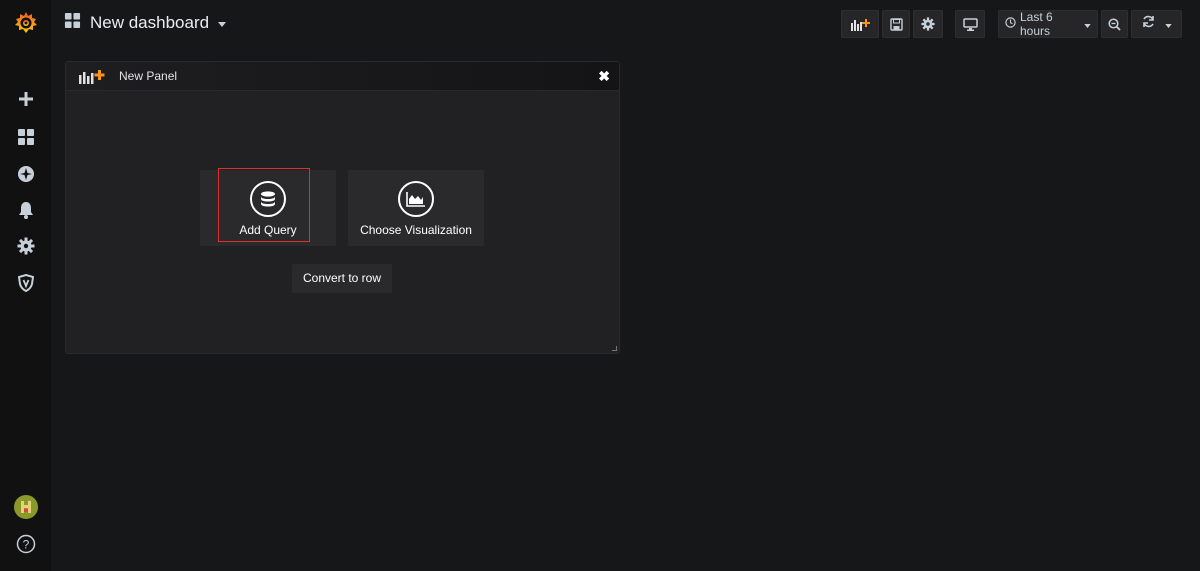  What do you see at coordinates (26, 283) in the screenshot?
I see `shield-icon` at bounding box center [26, 283].